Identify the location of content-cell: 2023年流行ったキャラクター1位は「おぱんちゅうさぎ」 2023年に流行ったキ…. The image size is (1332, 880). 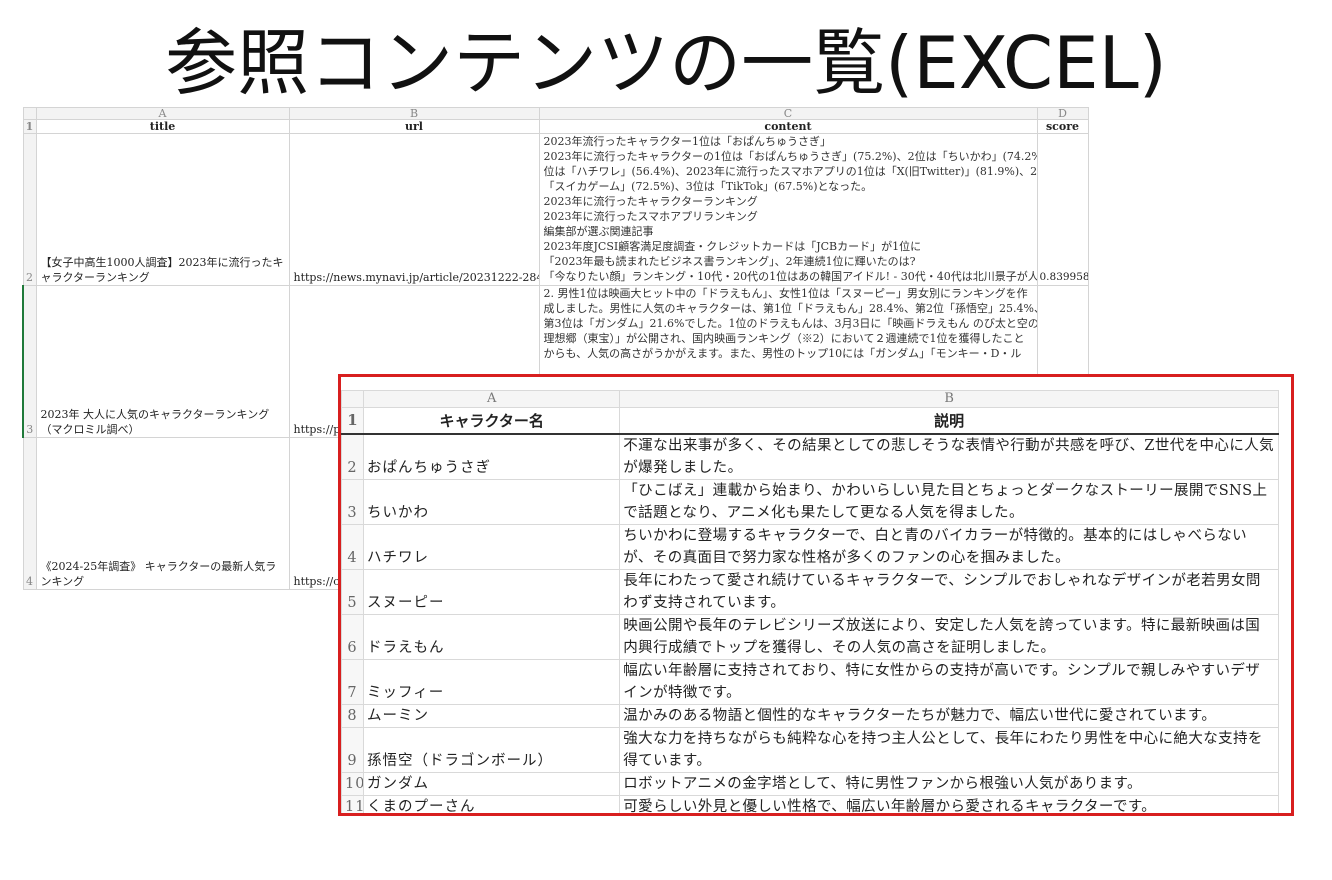
(788, 209).